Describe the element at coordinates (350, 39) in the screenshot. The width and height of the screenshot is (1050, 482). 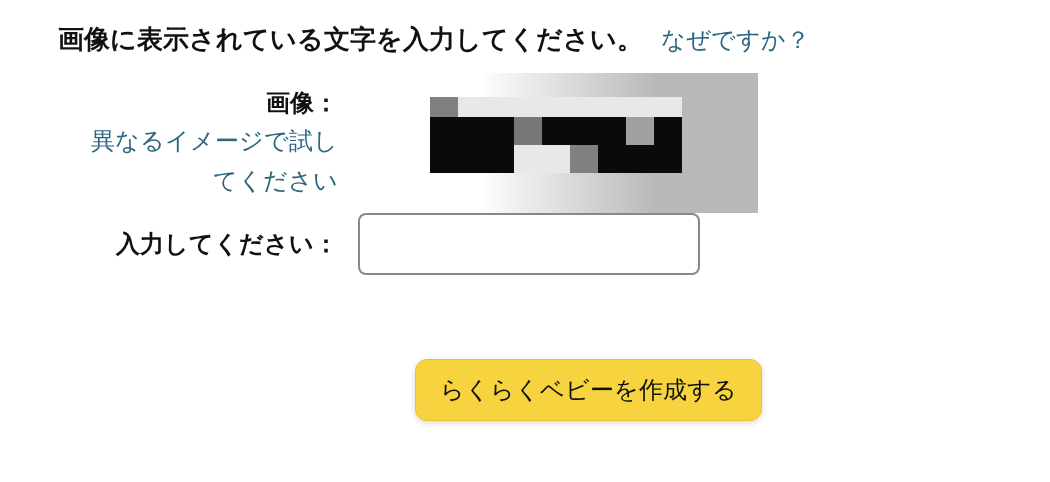
I see `instruction-heading: 画像に表示されている文字を入力してください。` at that location.